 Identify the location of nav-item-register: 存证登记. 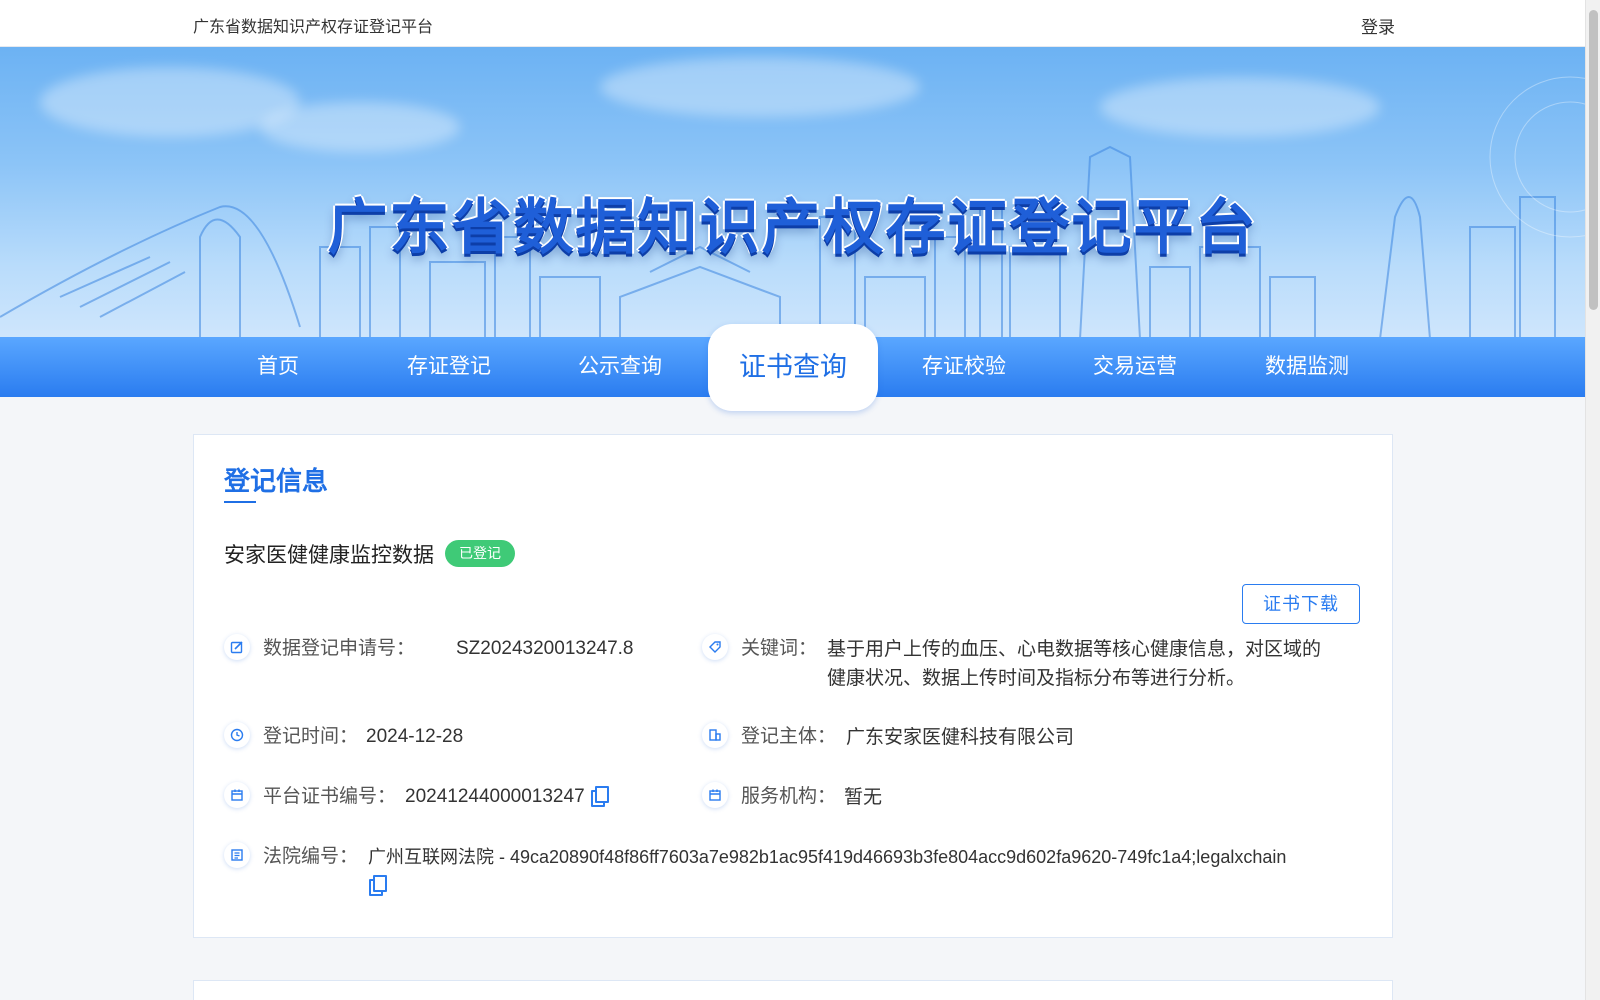
(449, 367).